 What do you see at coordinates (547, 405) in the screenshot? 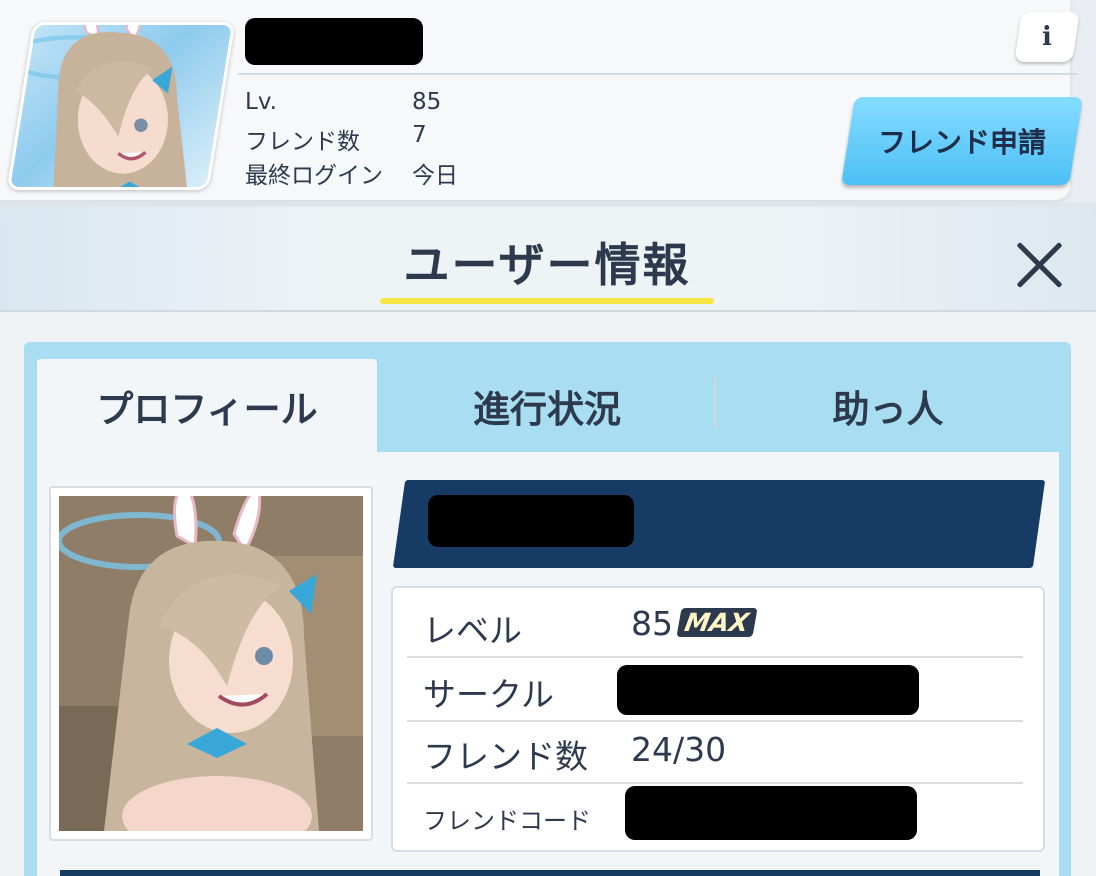
I see `tab-progress: 進行状況` at bounding box center [547, 405].